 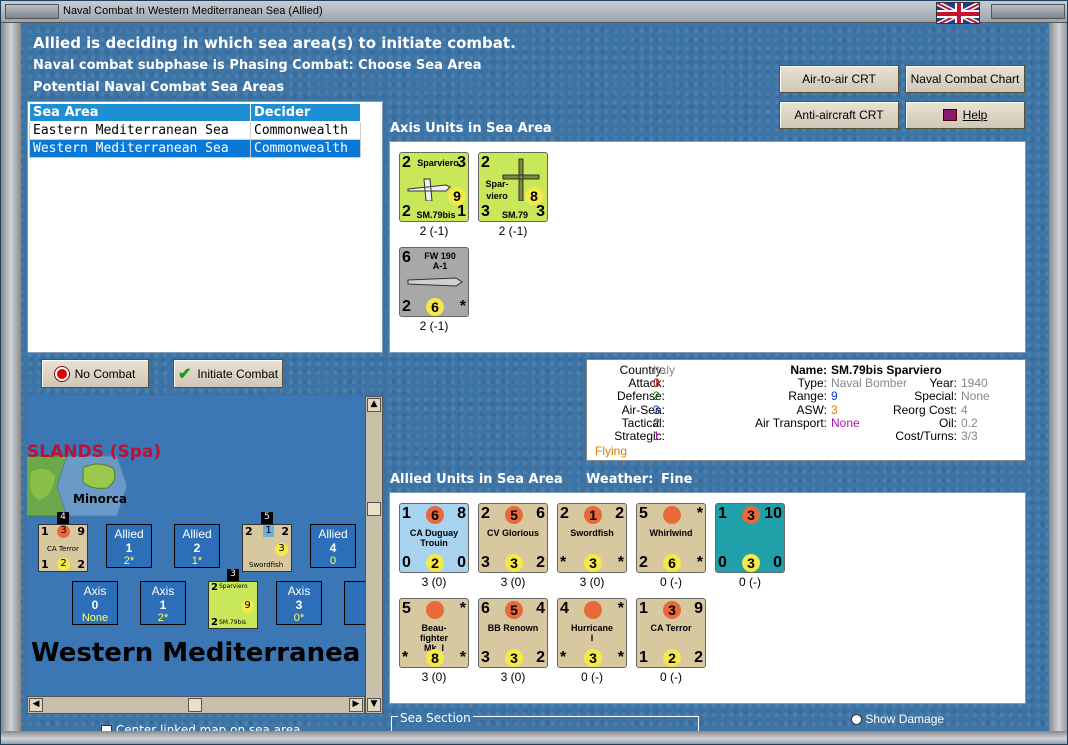 What do you see at coordinates (195, 130) in the screenshot?
I see `sea-row-eastern: Eastern Mediterranean Sea Commonwealth` at bounding box center [195, 130].